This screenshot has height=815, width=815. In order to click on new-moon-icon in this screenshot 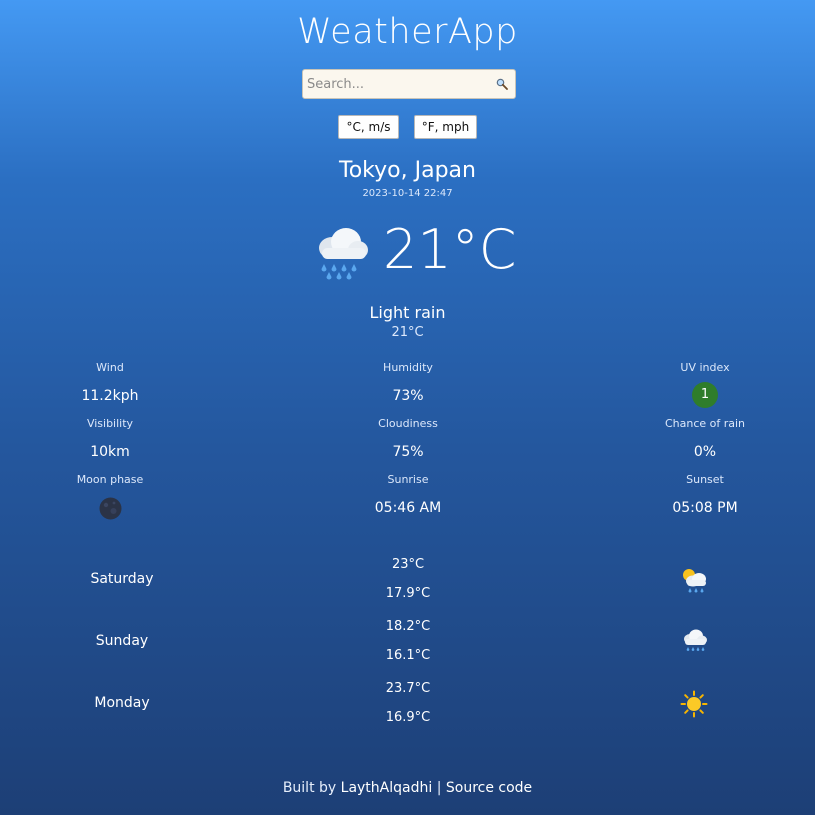, I will do `click(110, 508)`.